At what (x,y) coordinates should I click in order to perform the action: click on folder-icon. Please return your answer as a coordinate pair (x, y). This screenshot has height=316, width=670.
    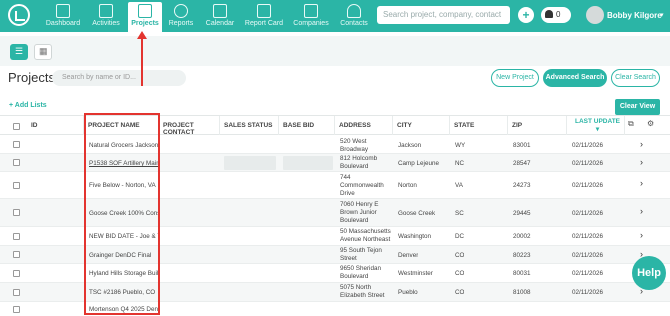
    Looking at the image, I should click on (145, 11).